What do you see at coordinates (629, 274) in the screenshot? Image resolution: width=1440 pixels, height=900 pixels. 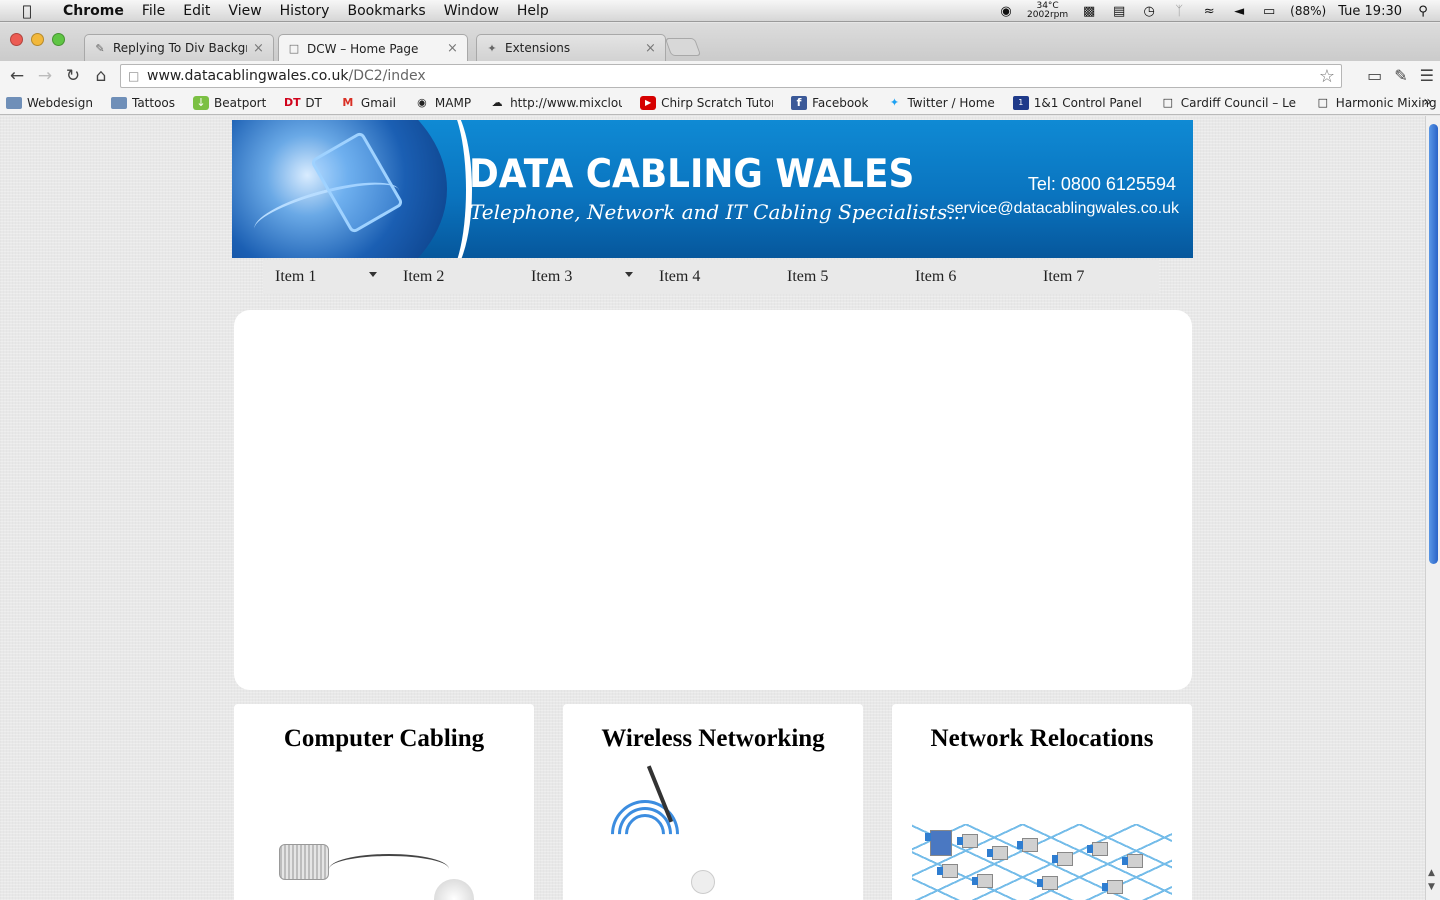 I see `chevron-down-icon` at bounding box center [629, 274].